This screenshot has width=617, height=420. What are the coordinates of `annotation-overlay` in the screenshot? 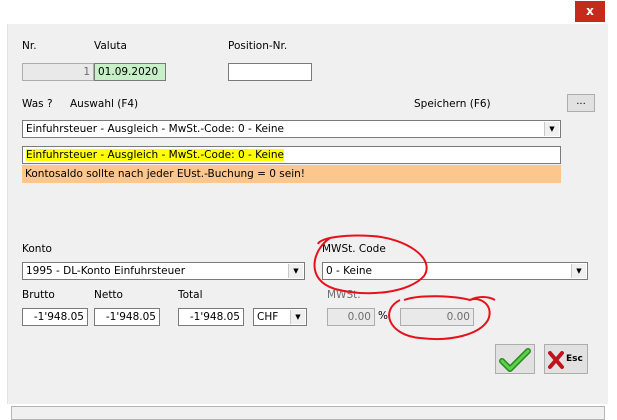 It's located at (404, 287).